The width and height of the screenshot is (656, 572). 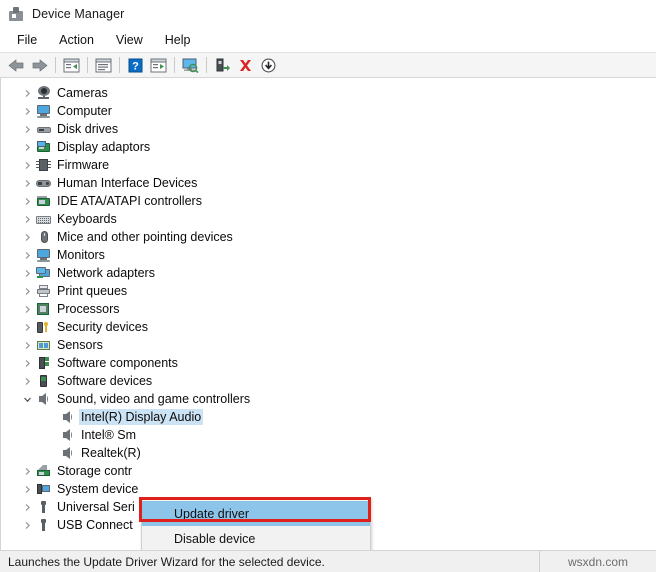 I want to click on menu-file: File, so click(x=27, y=40).